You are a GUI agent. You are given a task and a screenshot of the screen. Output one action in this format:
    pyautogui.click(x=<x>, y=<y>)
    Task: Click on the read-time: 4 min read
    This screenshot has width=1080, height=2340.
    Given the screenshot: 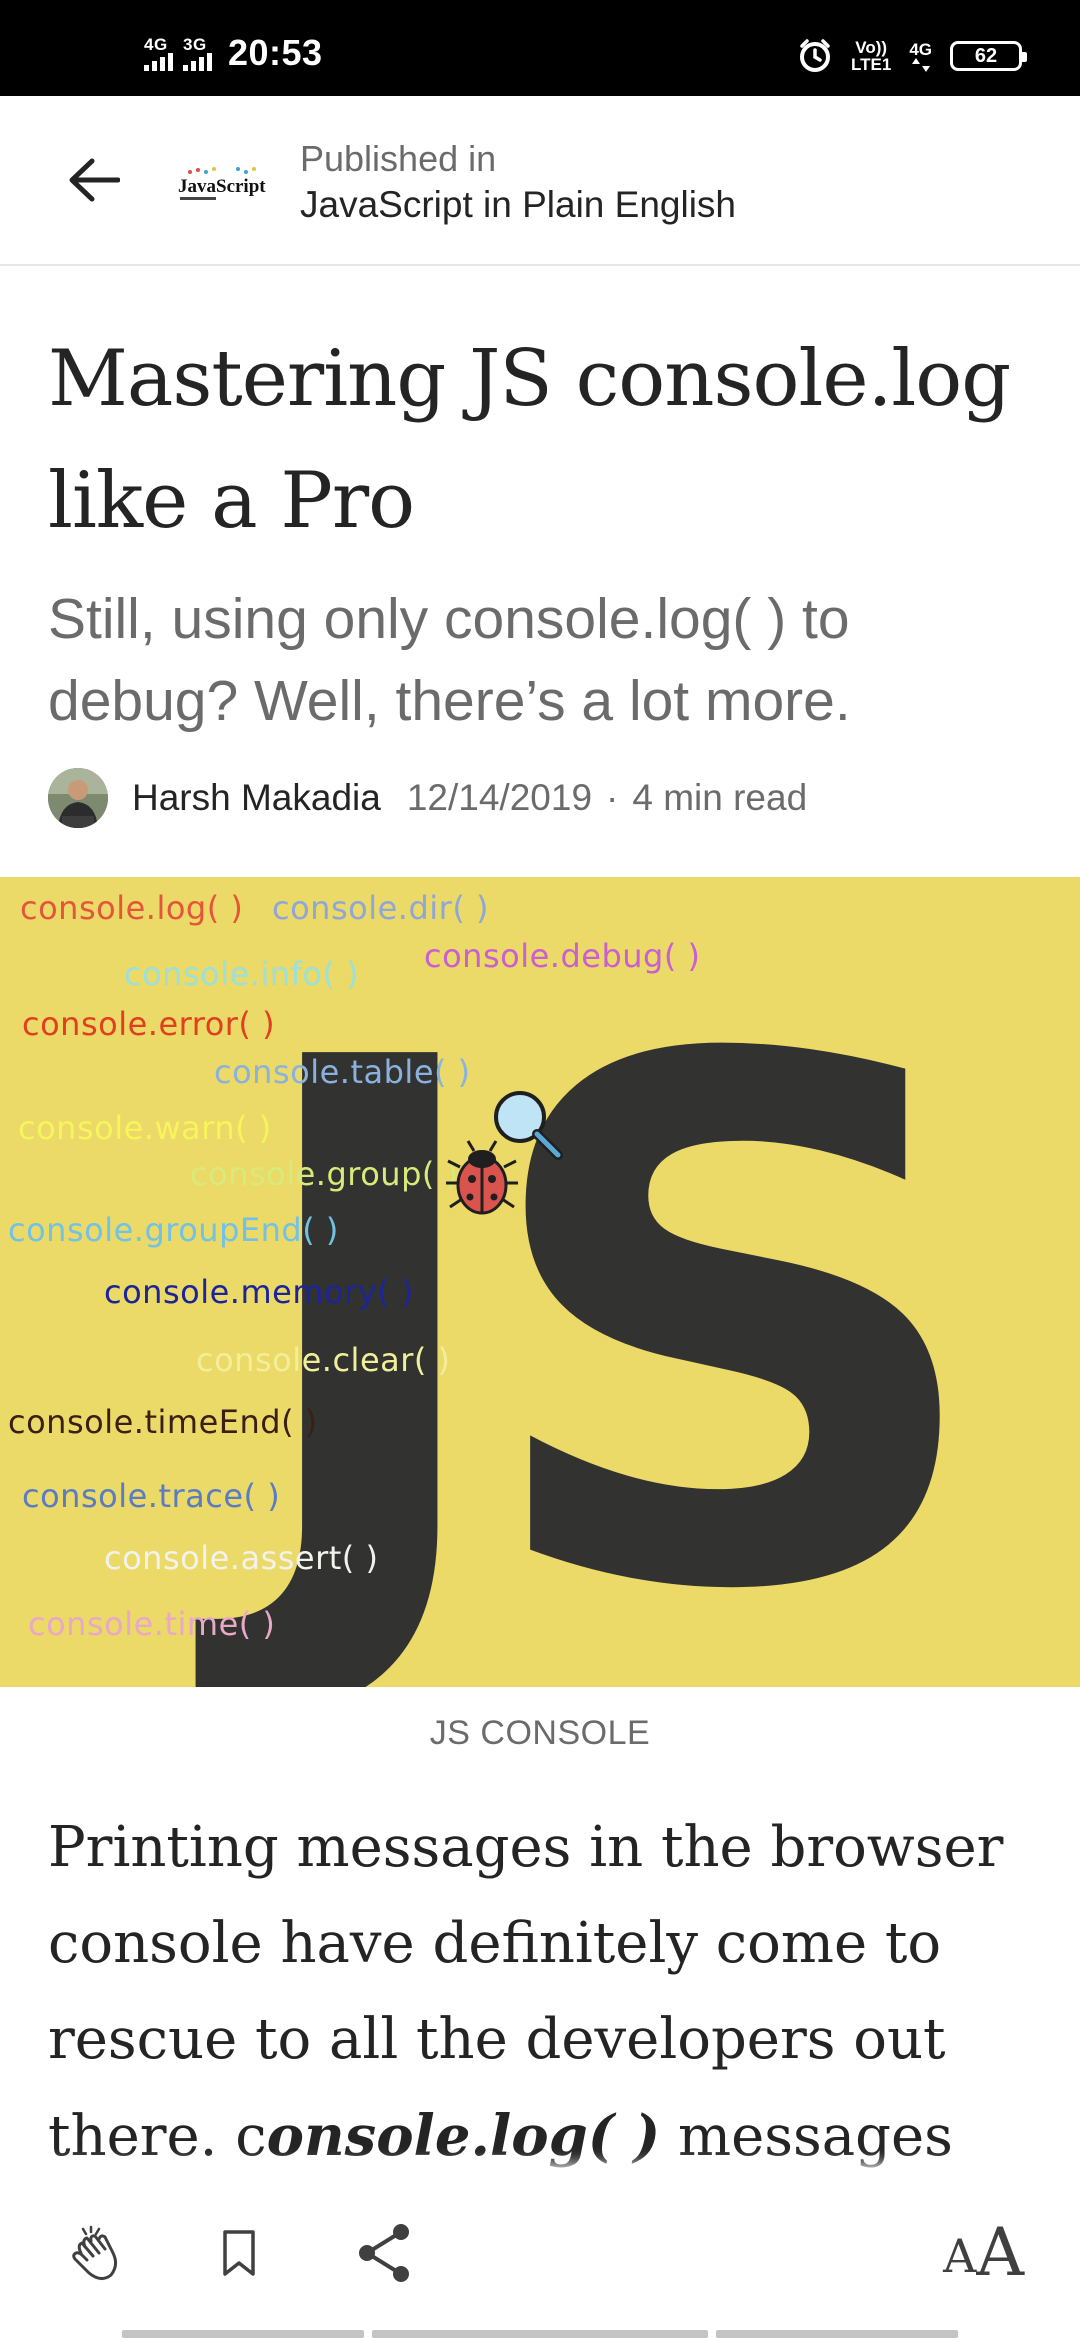 What is the action you would take?
    pyautogui.click(x=720, y=797)
    